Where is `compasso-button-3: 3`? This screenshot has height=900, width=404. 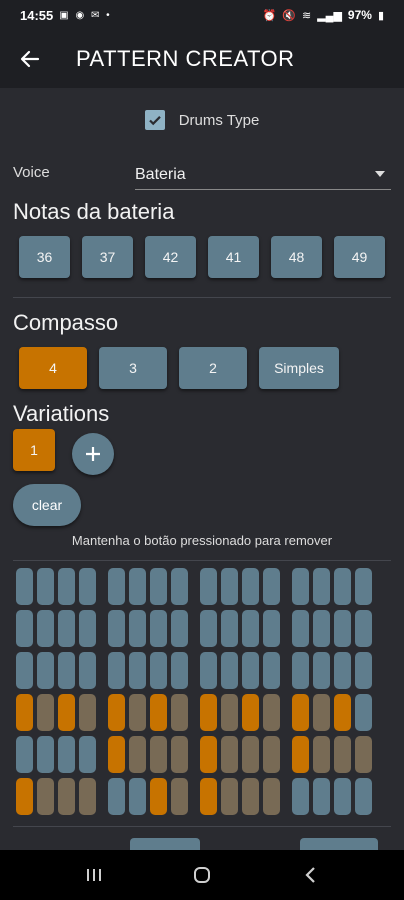 compasso-button-3: 3 is located at coordinates (133, 368).